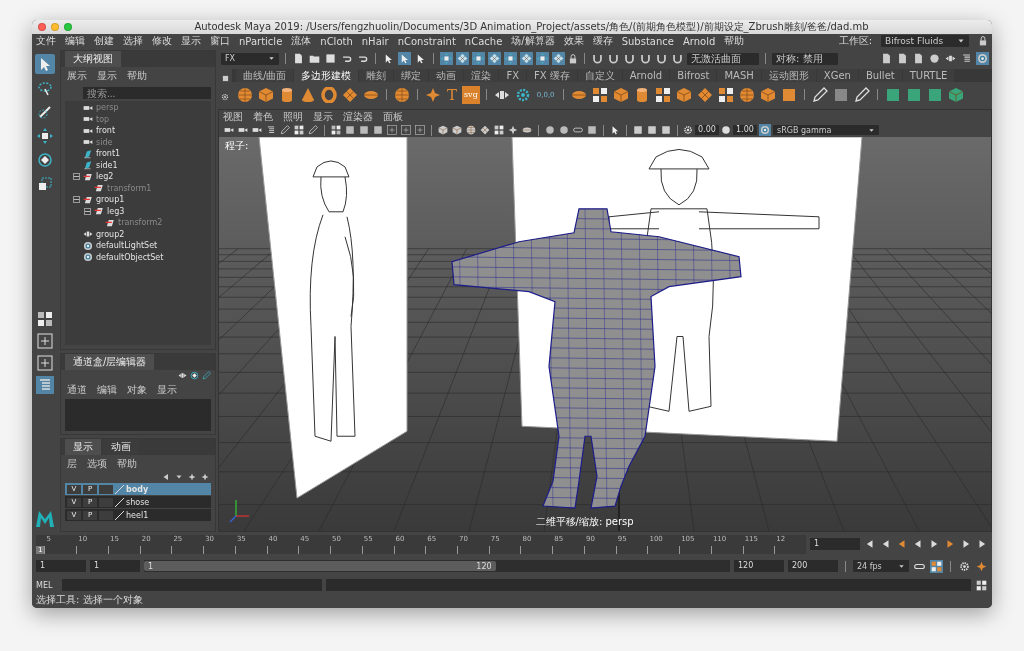 The width and height of the screenshot is (1024, 651). Describe the element at coordinates (137, 489) in the screenshot. I see `layer-name: body` at that location.